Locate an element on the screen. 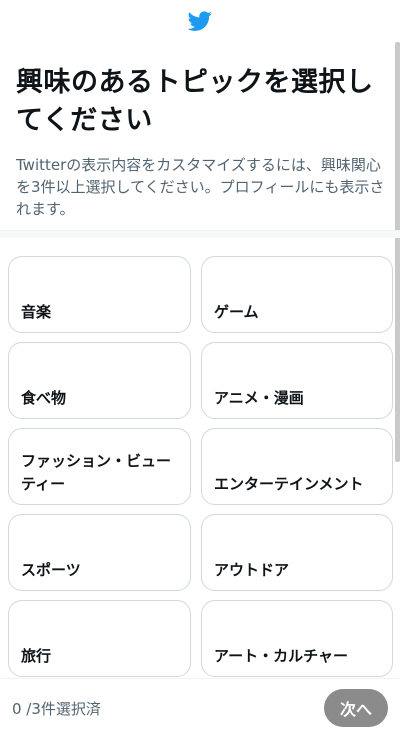  selection-count: 0 /3件選択済 is located at coordinates (56, 708).